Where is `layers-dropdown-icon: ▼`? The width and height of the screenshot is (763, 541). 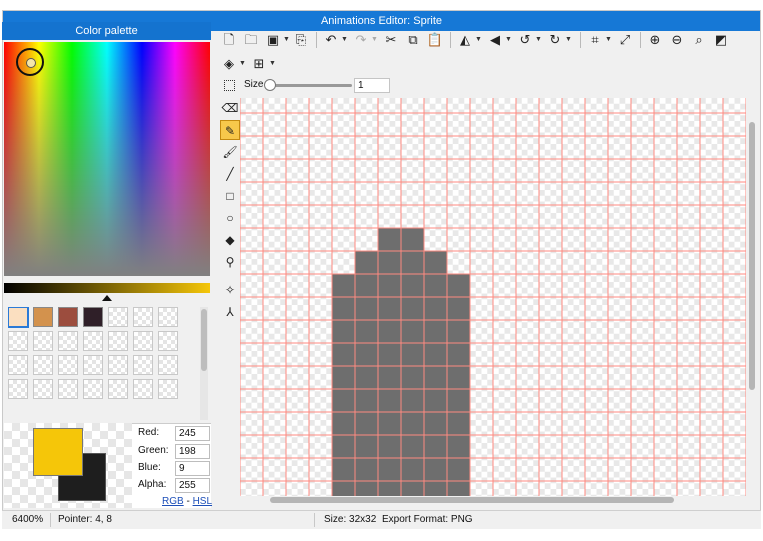
layers-dropdown-icon: ▼ is located at coordinates (242, 64).